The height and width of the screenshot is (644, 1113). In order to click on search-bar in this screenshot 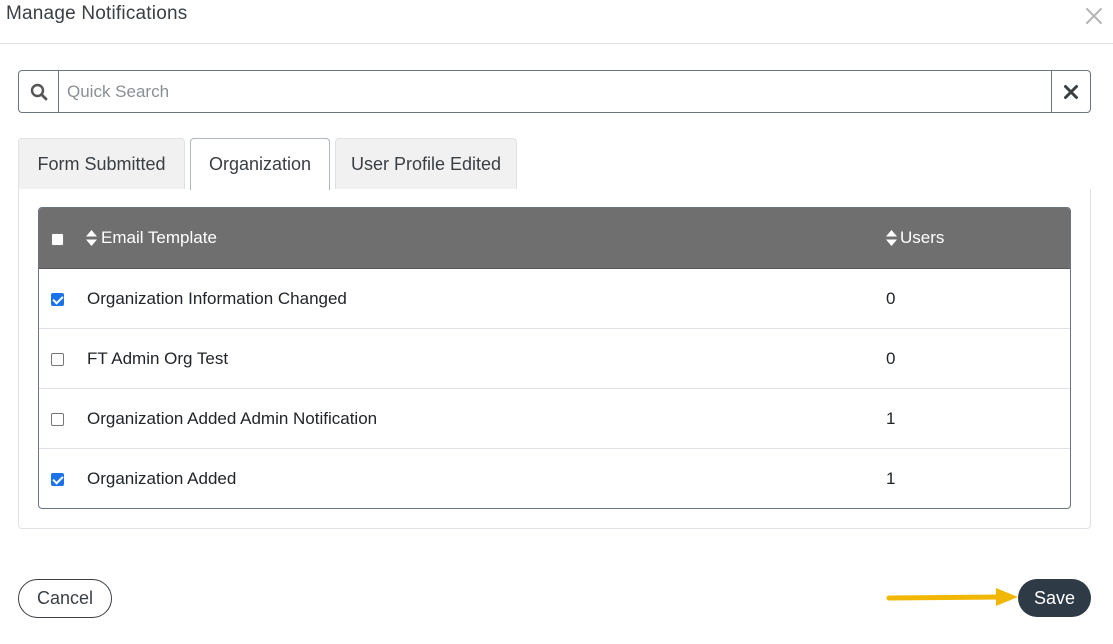, I will do `click(554, 91)`.